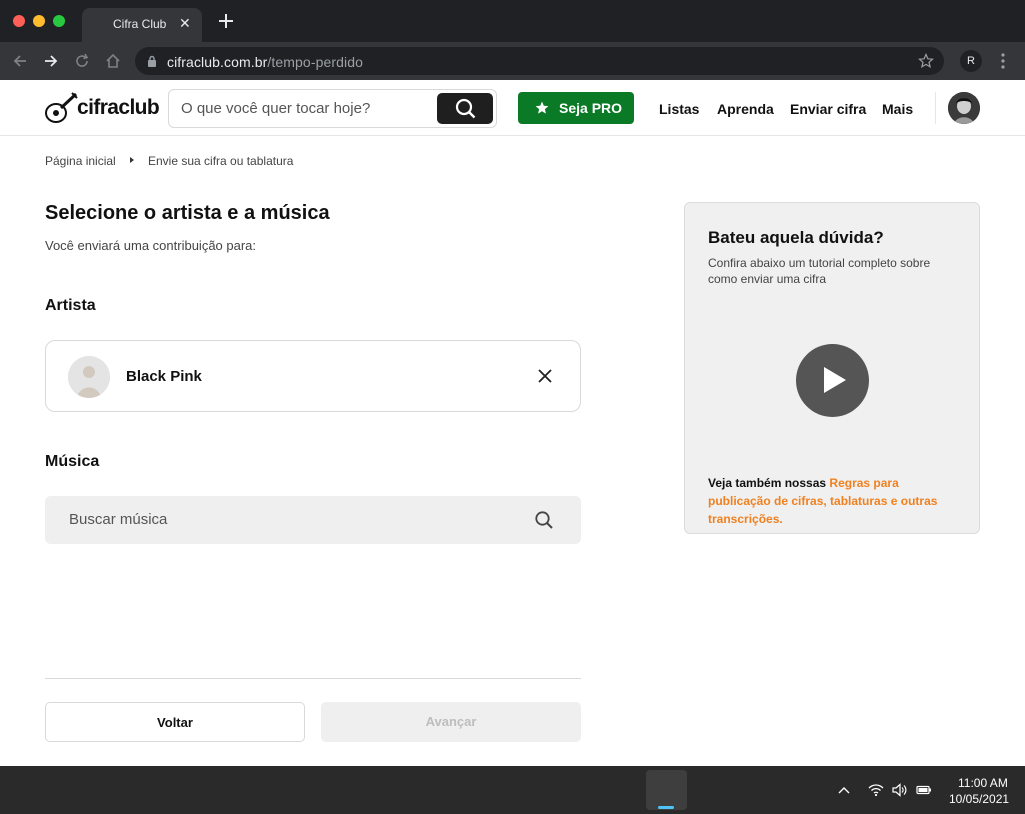 The height and width of the screenshot is (814, 1025). I want to click on tutorial-play-button, so click(832, 380).